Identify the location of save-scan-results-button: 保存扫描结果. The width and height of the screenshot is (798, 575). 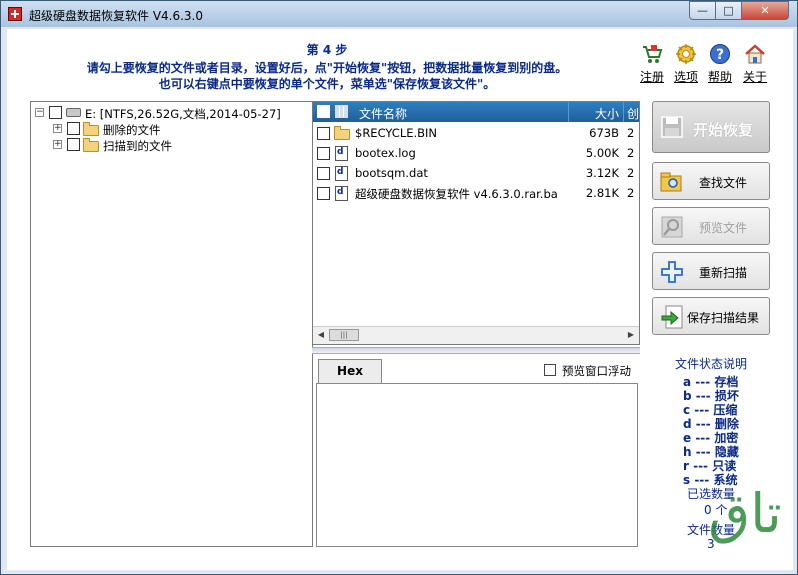
(711, 316).